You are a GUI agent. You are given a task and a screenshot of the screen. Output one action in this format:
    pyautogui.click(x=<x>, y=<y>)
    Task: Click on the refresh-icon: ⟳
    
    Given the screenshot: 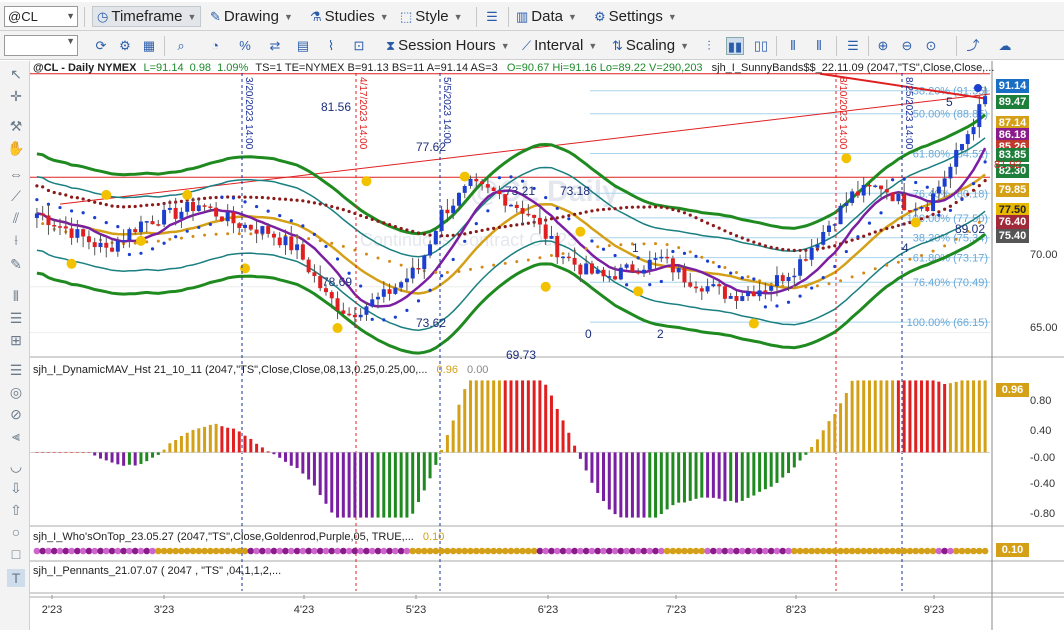 What is the action you would take?
    pyautogui.click(x=101, y=46)
    